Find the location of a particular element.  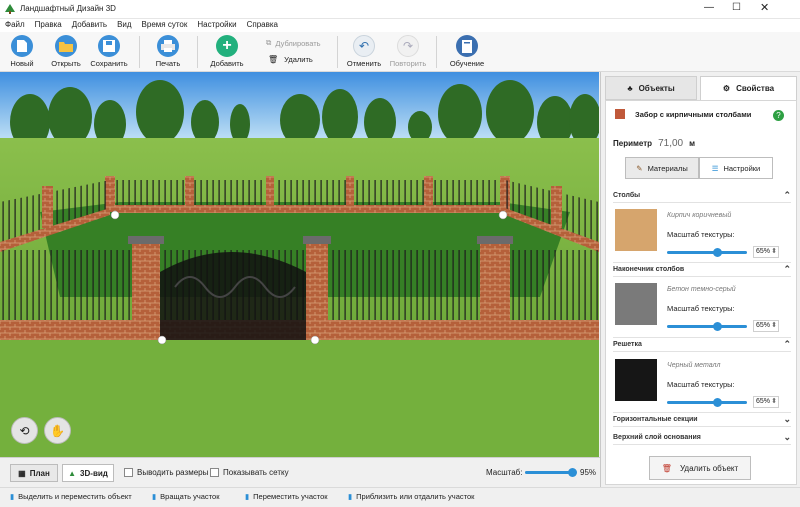

3d-view-button: ▲ 3D-вид is located at coordinates (88, 473).